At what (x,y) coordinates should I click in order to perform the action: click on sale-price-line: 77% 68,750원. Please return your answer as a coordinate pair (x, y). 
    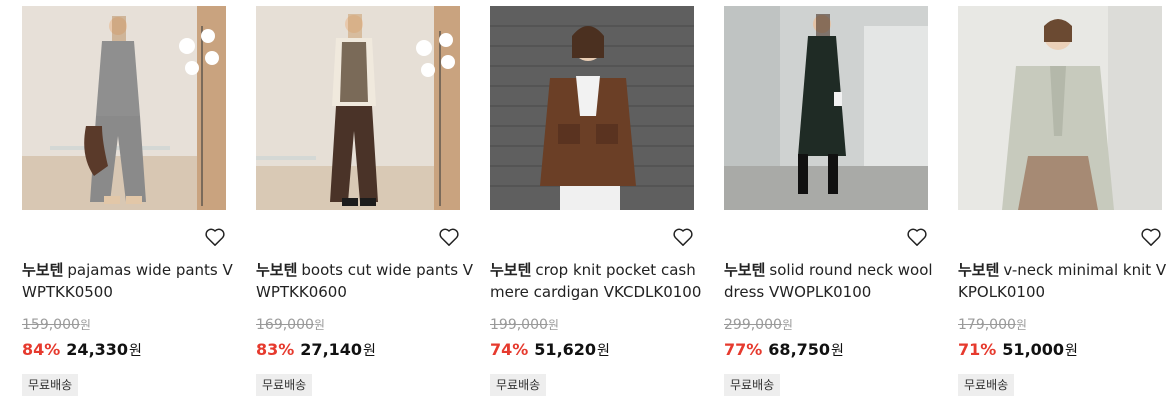
    Looking at the image, I should click on (784, 350).